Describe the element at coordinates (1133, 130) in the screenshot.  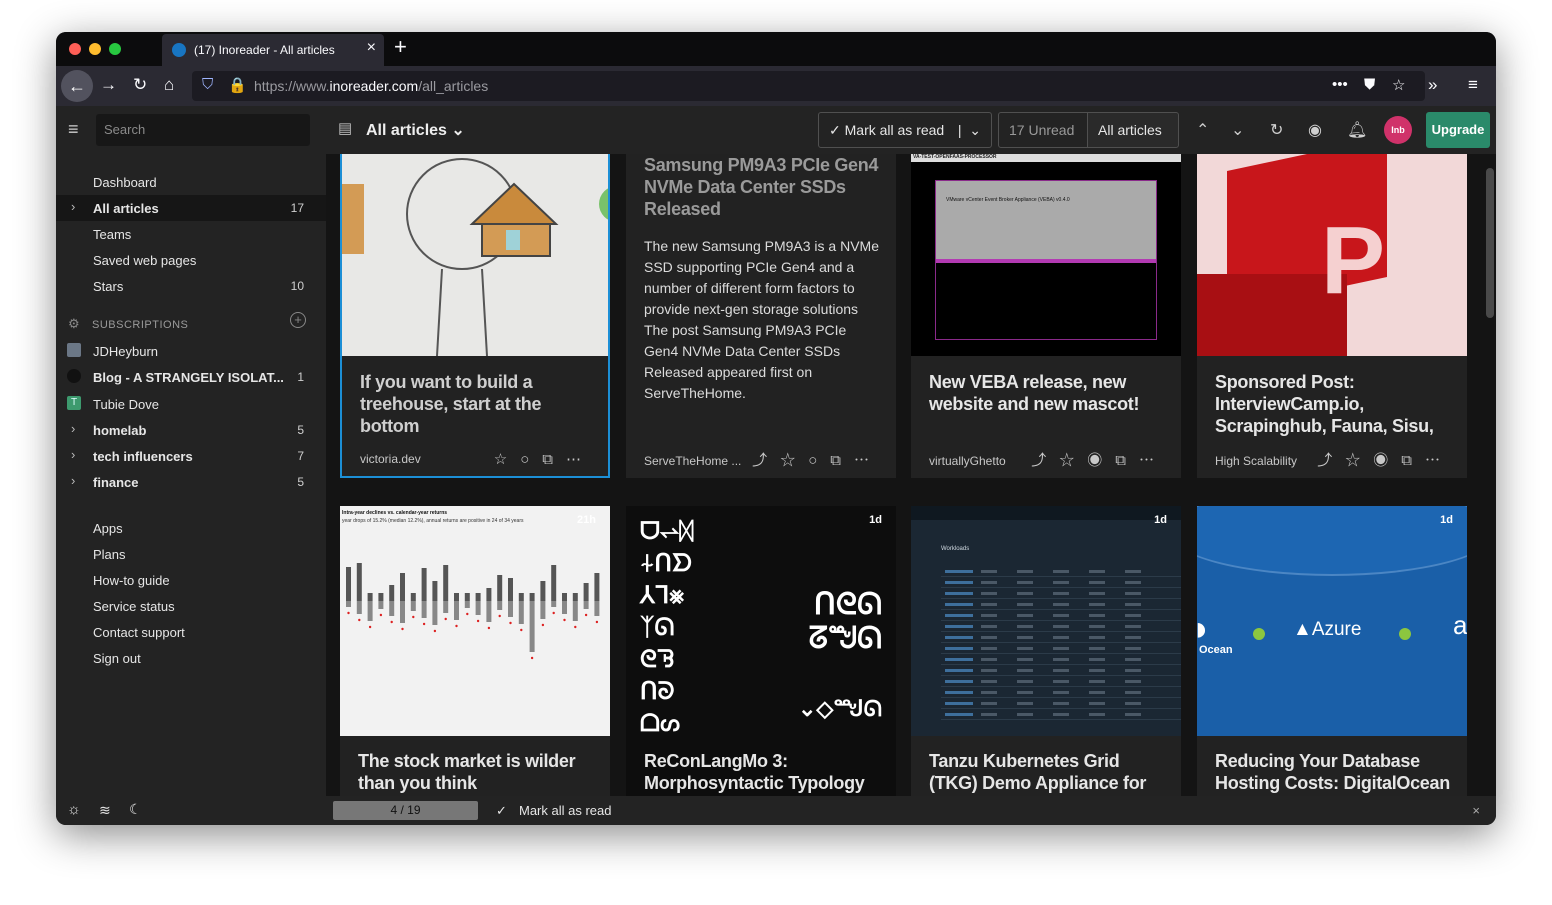
I see `all-articles-filter-button: All articles` at that location.